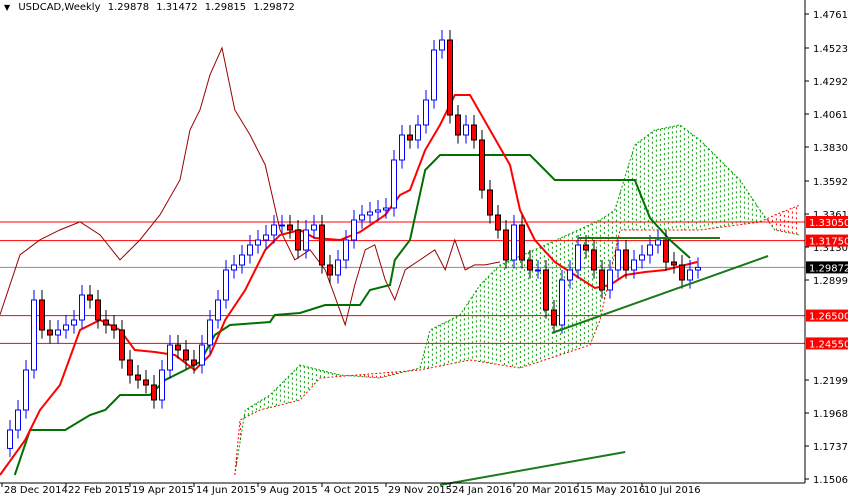 The image size is (848, 495). What do you see at coordinates (482, 490) in the screenshot?
I see `time-tick-label: 24 Jan 2016` at bounding box center [482, 490].